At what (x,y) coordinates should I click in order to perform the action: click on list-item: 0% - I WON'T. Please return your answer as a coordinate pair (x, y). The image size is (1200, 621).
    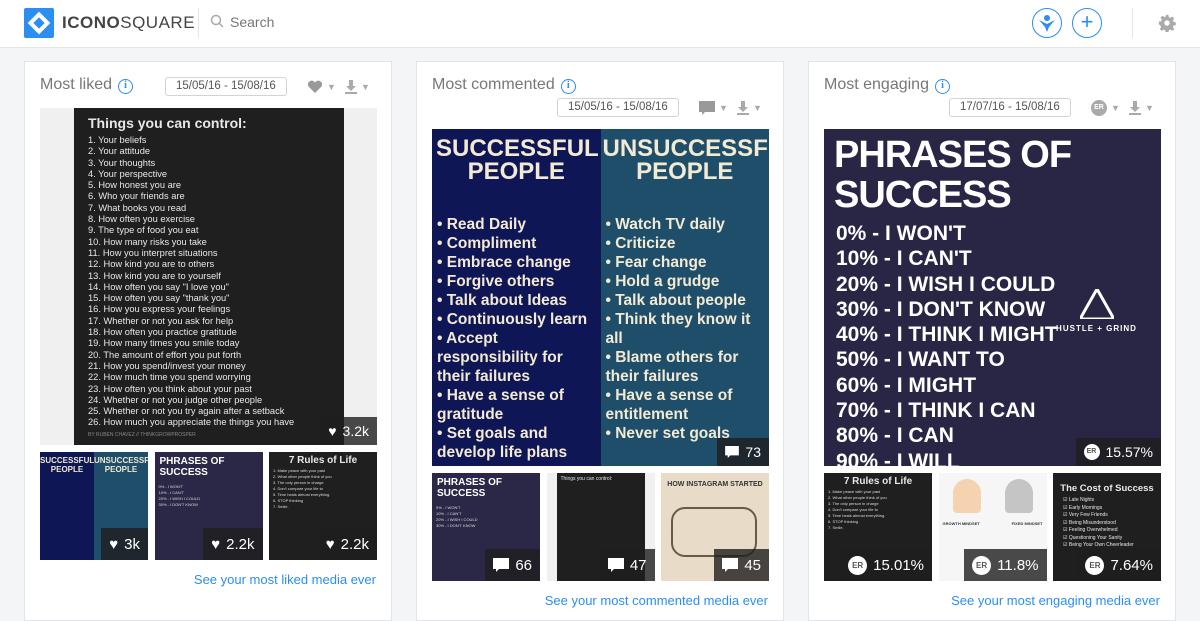
    Looking at the image, I should click on (901, 233).